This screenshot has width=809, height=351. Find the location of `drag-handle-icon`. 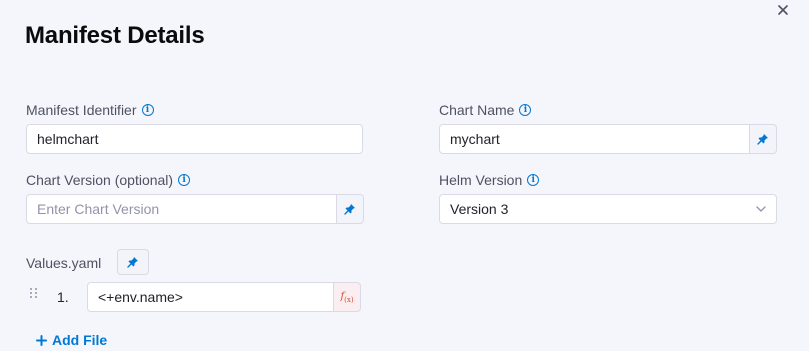

drag-handle-icon is located at coordinates (34, 293).